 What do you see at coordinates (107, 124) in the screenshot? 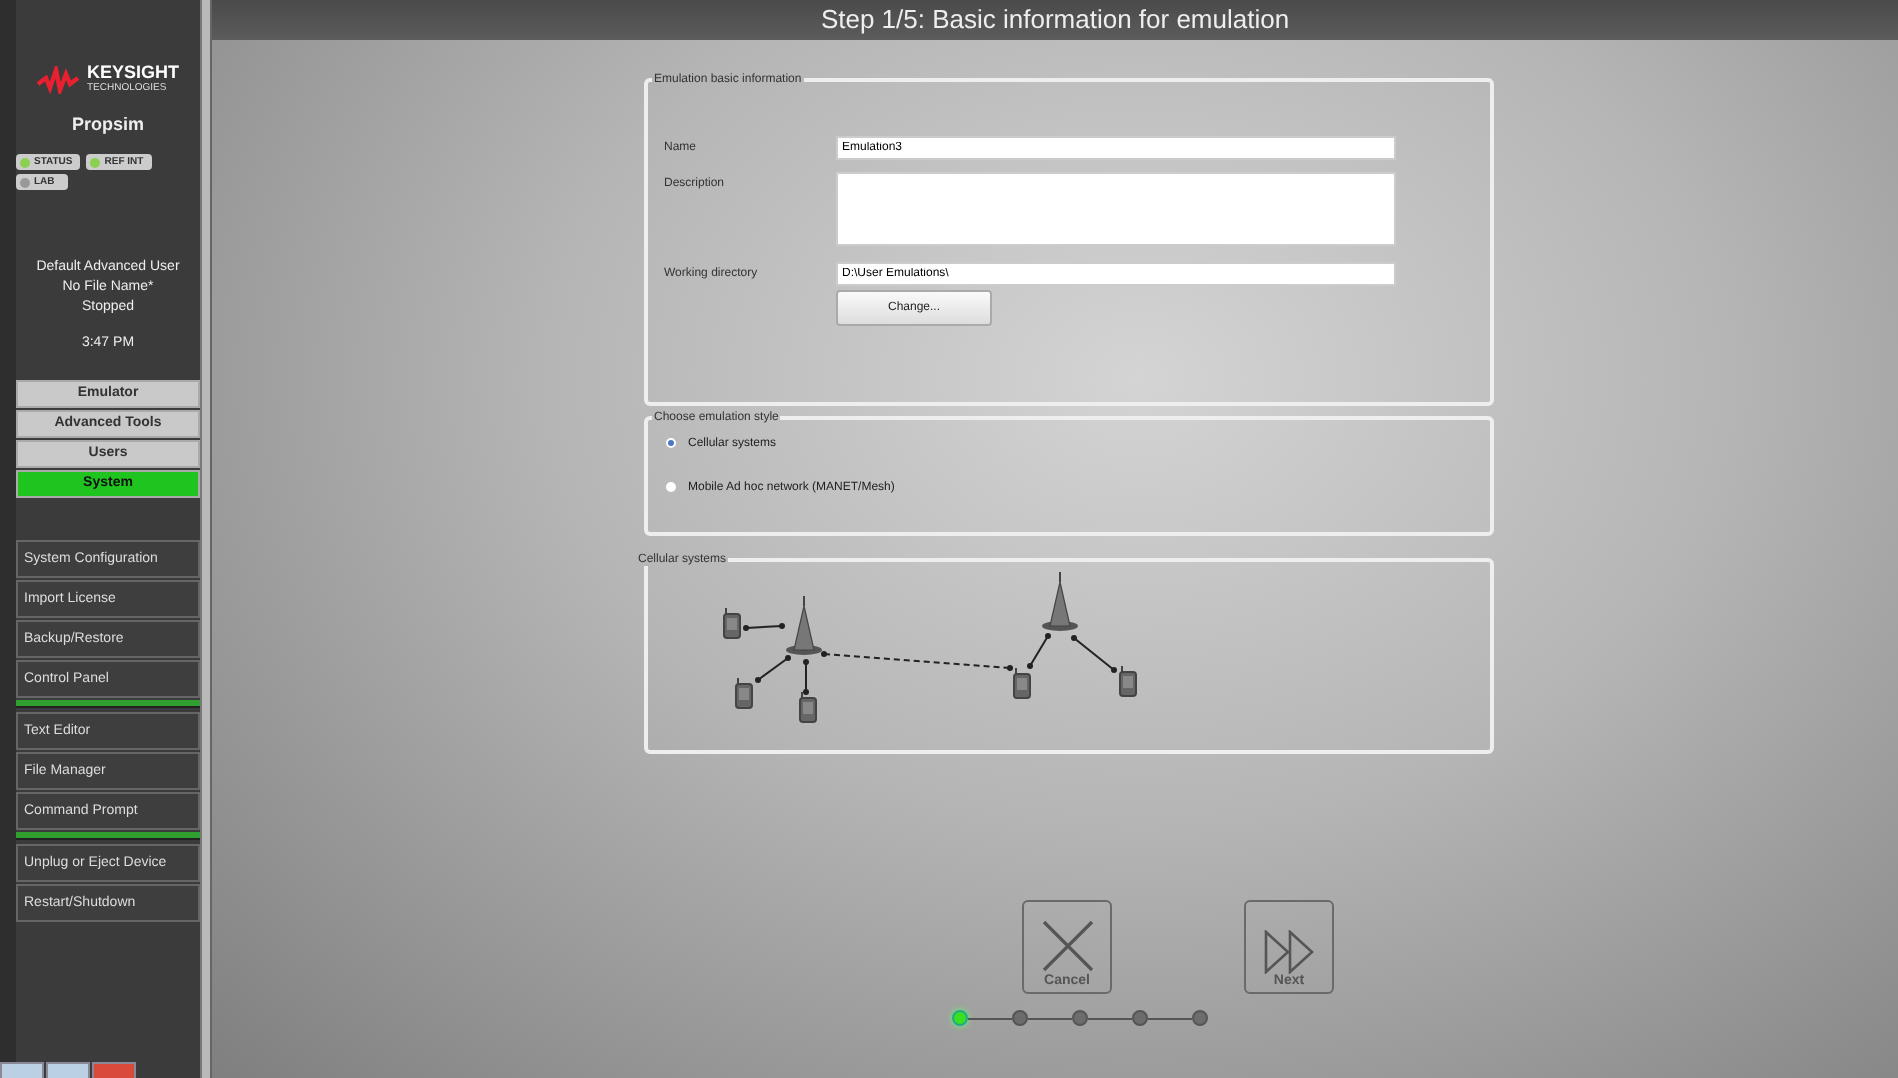
I see `product-name: Propsim` at bounding box center [107, 124].